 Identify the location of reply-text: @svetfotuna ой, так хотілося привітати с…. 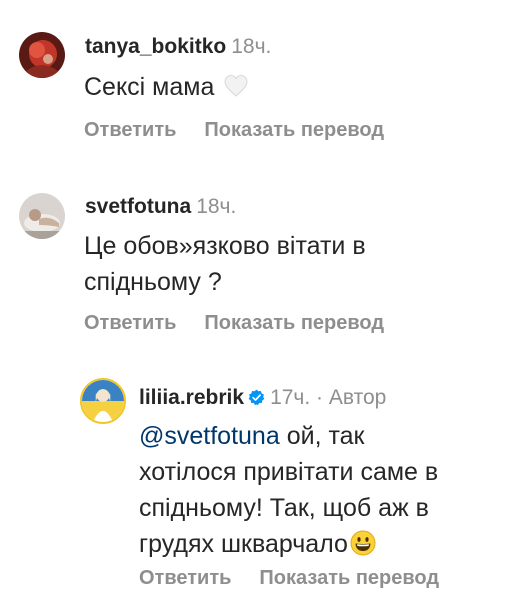
(288, 490).